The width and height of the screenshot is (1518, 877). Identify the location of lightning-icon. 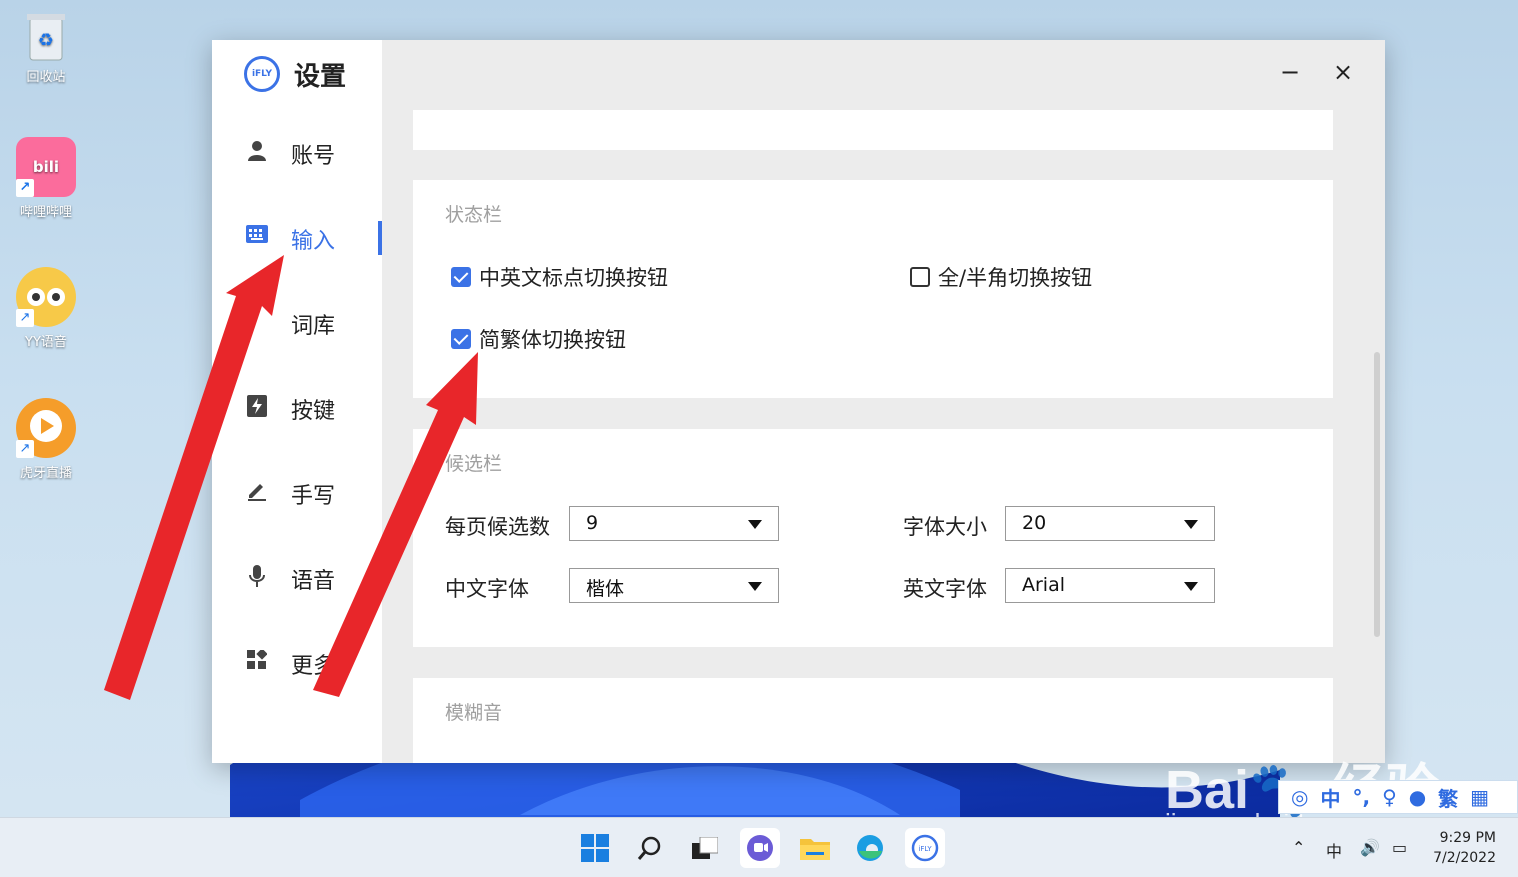
(257, 406).